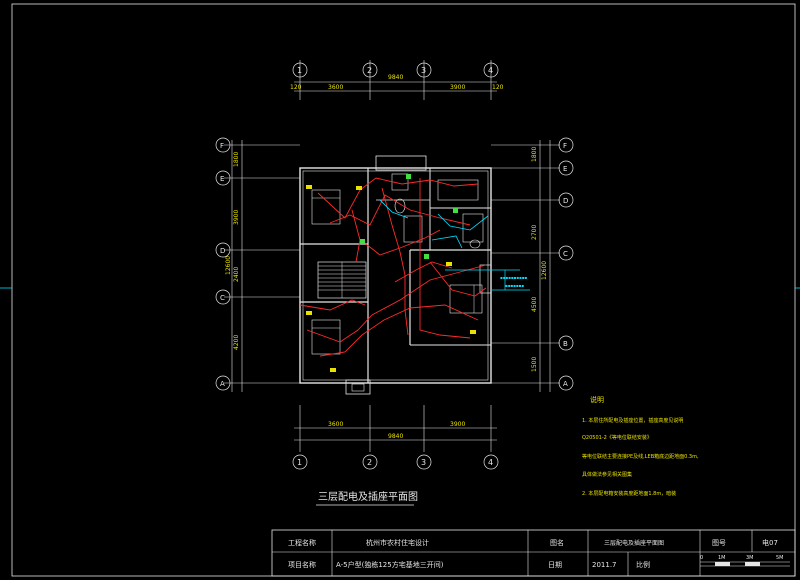 Image resolution: width=800 pixels, height=580 pixels. I want to click on dim-right-3: 4500, so click(534, 304).